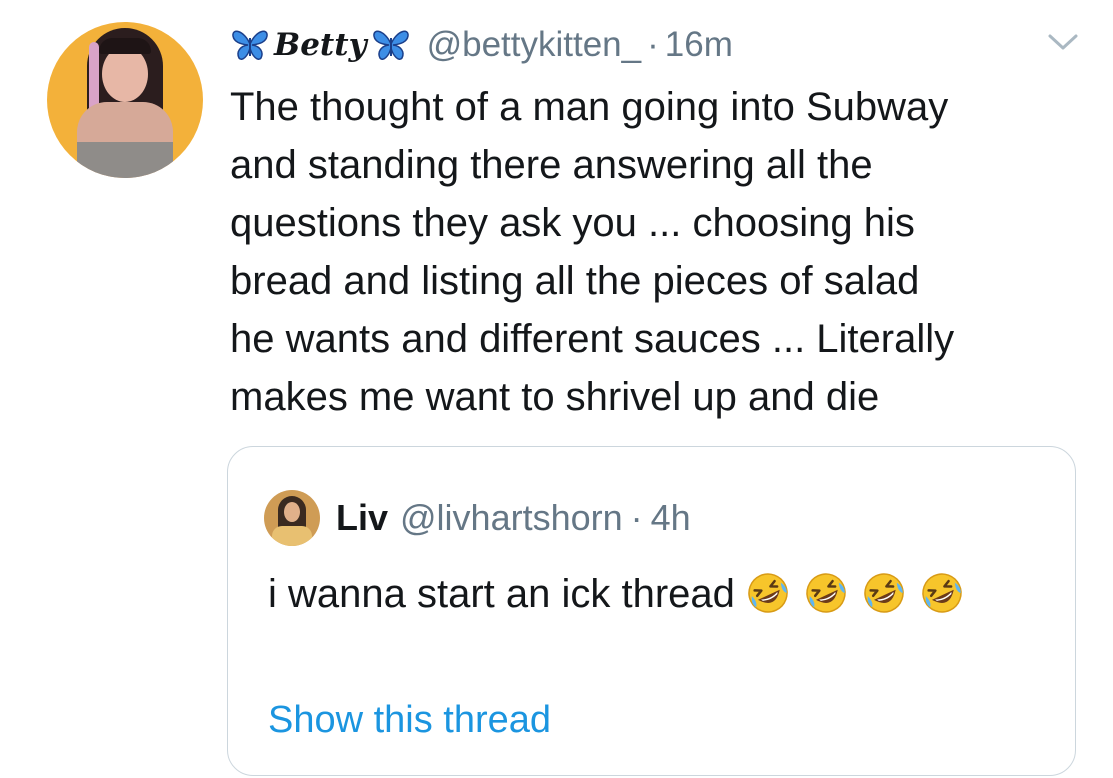 This screenshot has width=1113, height=778. I want to click on author-avatar, so click(125, 100).